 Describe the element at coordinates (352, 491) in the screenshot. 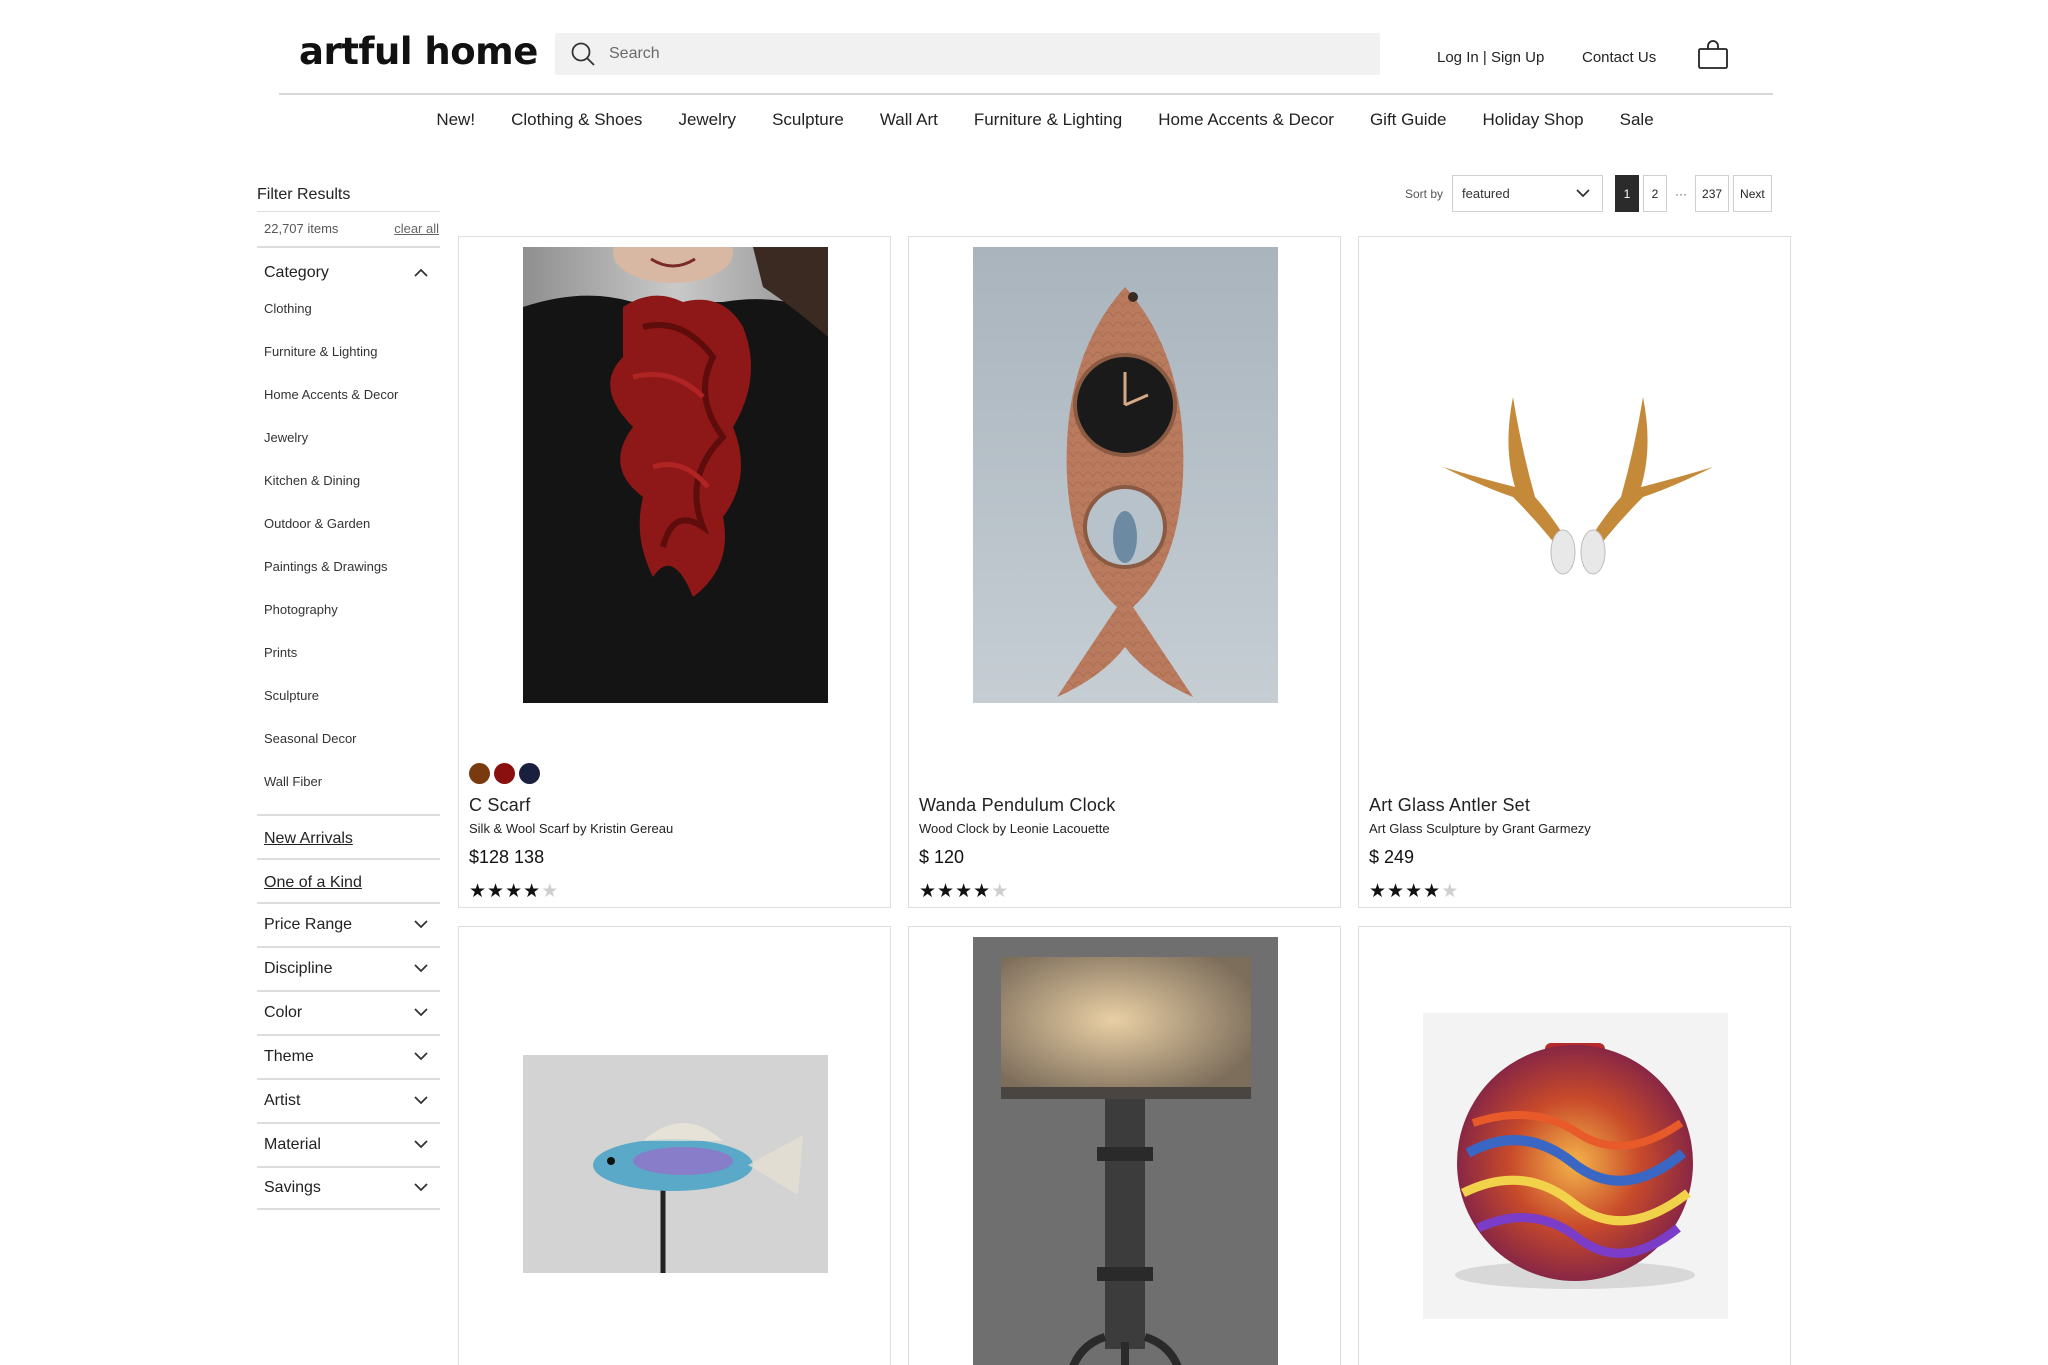

I see `category-item-kitchen-dining: Kitchen & Dining` at that location.